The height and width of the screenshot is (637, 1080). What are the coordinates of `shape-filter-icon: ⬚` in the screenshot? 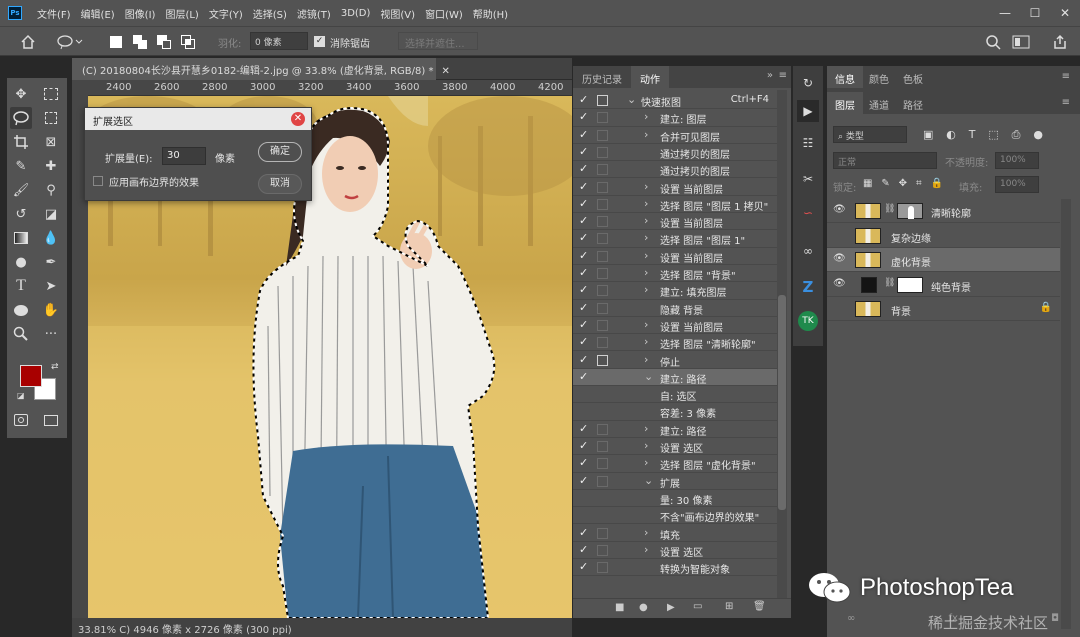 It's located at (993, 135).